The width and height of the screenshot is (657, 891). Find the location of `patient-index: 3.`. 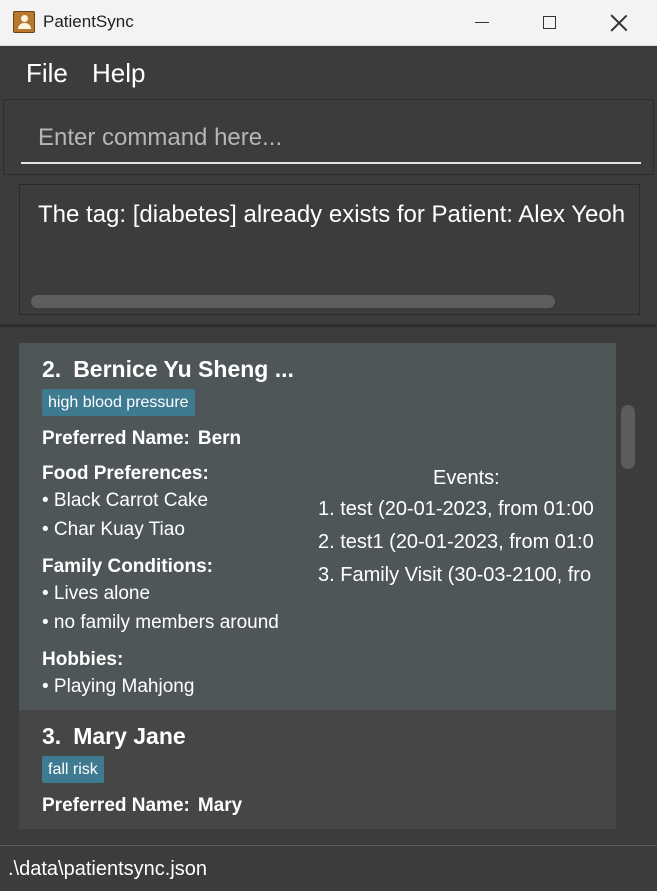

patient-index: 3. is located at coordinates (52, 736).